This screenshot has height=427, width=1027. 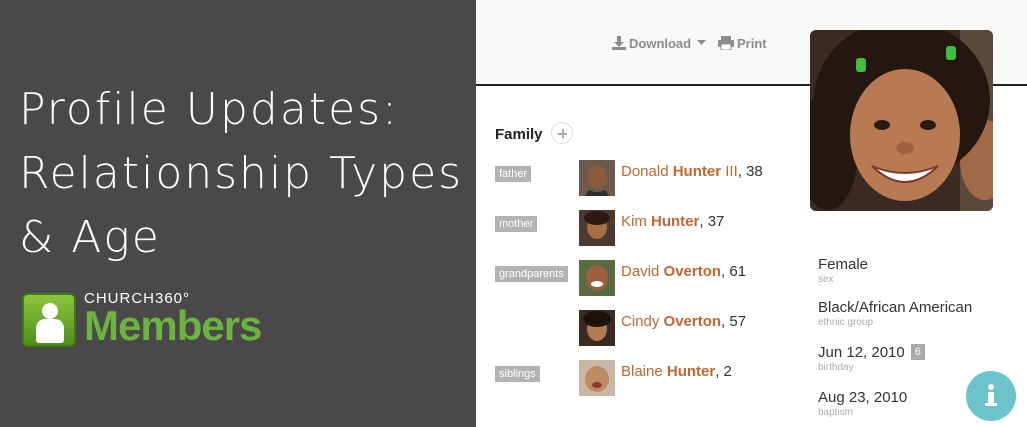 I want to click on print-button: Print, so click(x=742, y=43).